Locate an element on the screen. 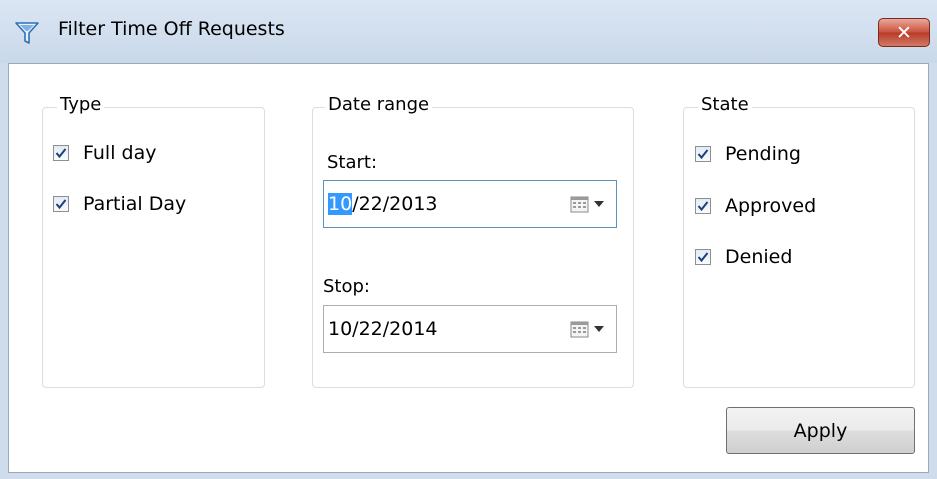  state-group-label: State is located at coordinates (725, 104).